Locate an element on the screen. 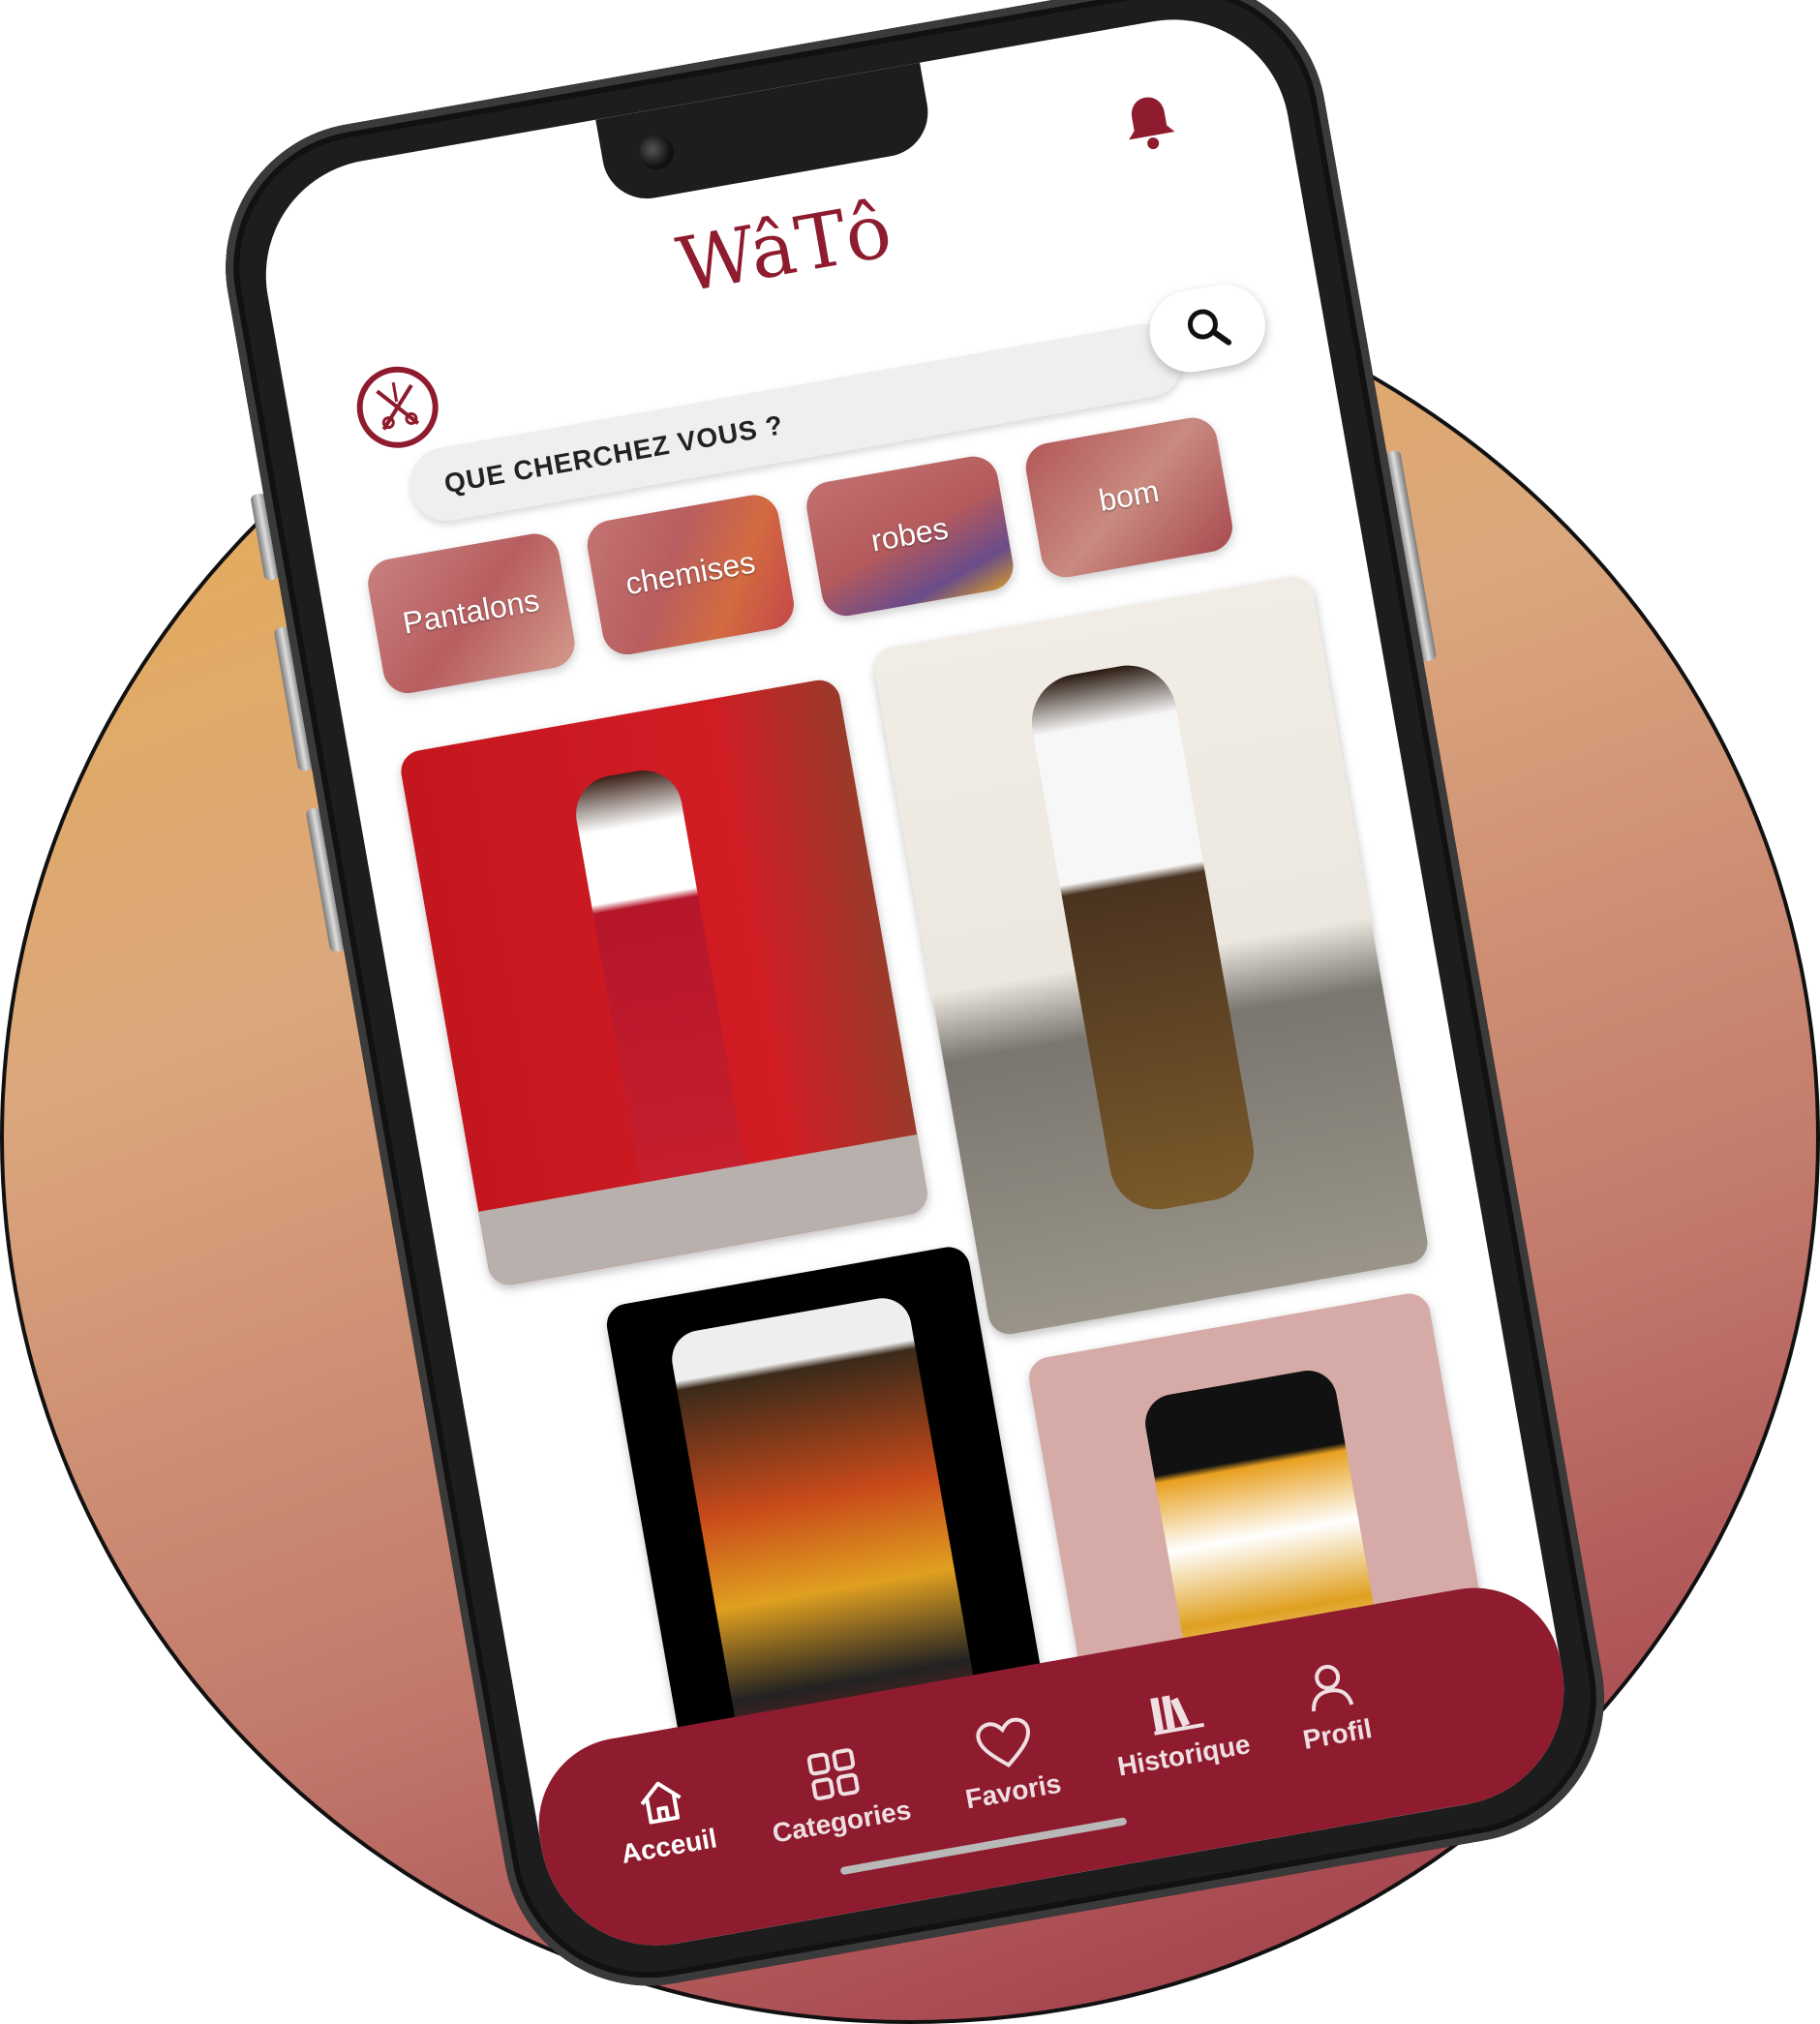 The height and width of the screenshot is (2024, 1820). nav-item-categories: Categories is located at coordinates (837, 1794).